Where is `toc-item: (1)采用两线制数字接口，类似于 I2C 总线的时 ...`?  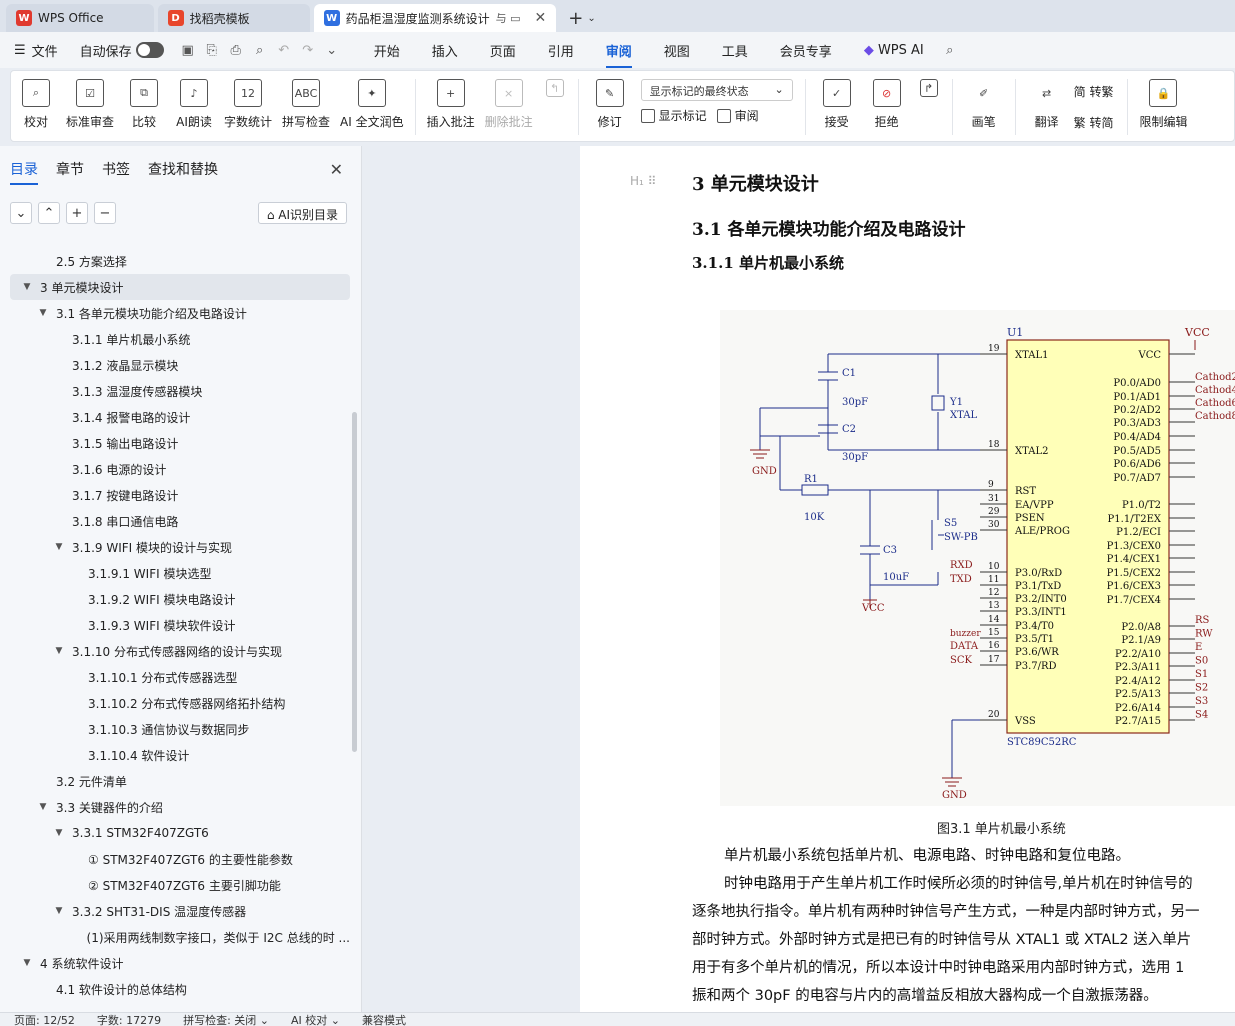 toc-item: (1)采用两线制数字接口，类似于 I2C 总线的时 ... is located at coordinates (180, 937).